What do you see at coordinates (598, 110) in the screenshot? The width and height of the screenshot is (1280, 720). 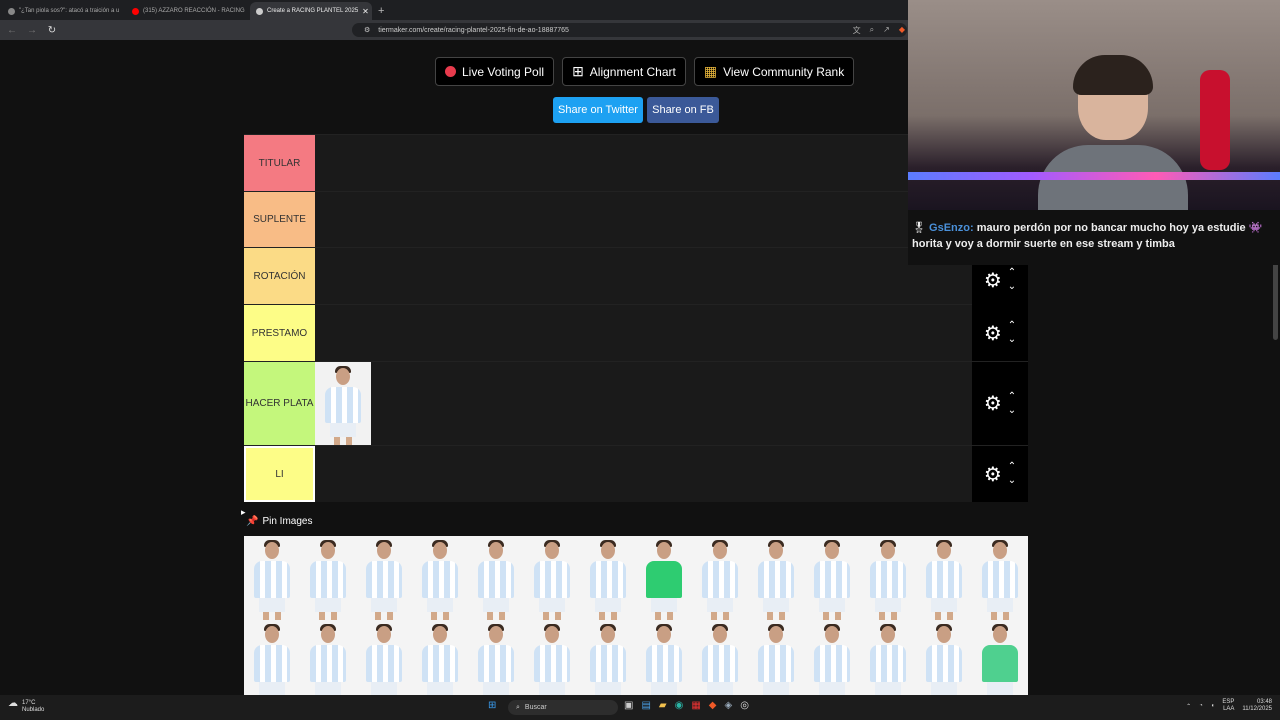 I see `share-twitter-button: Share on Twitter` at bounding box center [598, 110].